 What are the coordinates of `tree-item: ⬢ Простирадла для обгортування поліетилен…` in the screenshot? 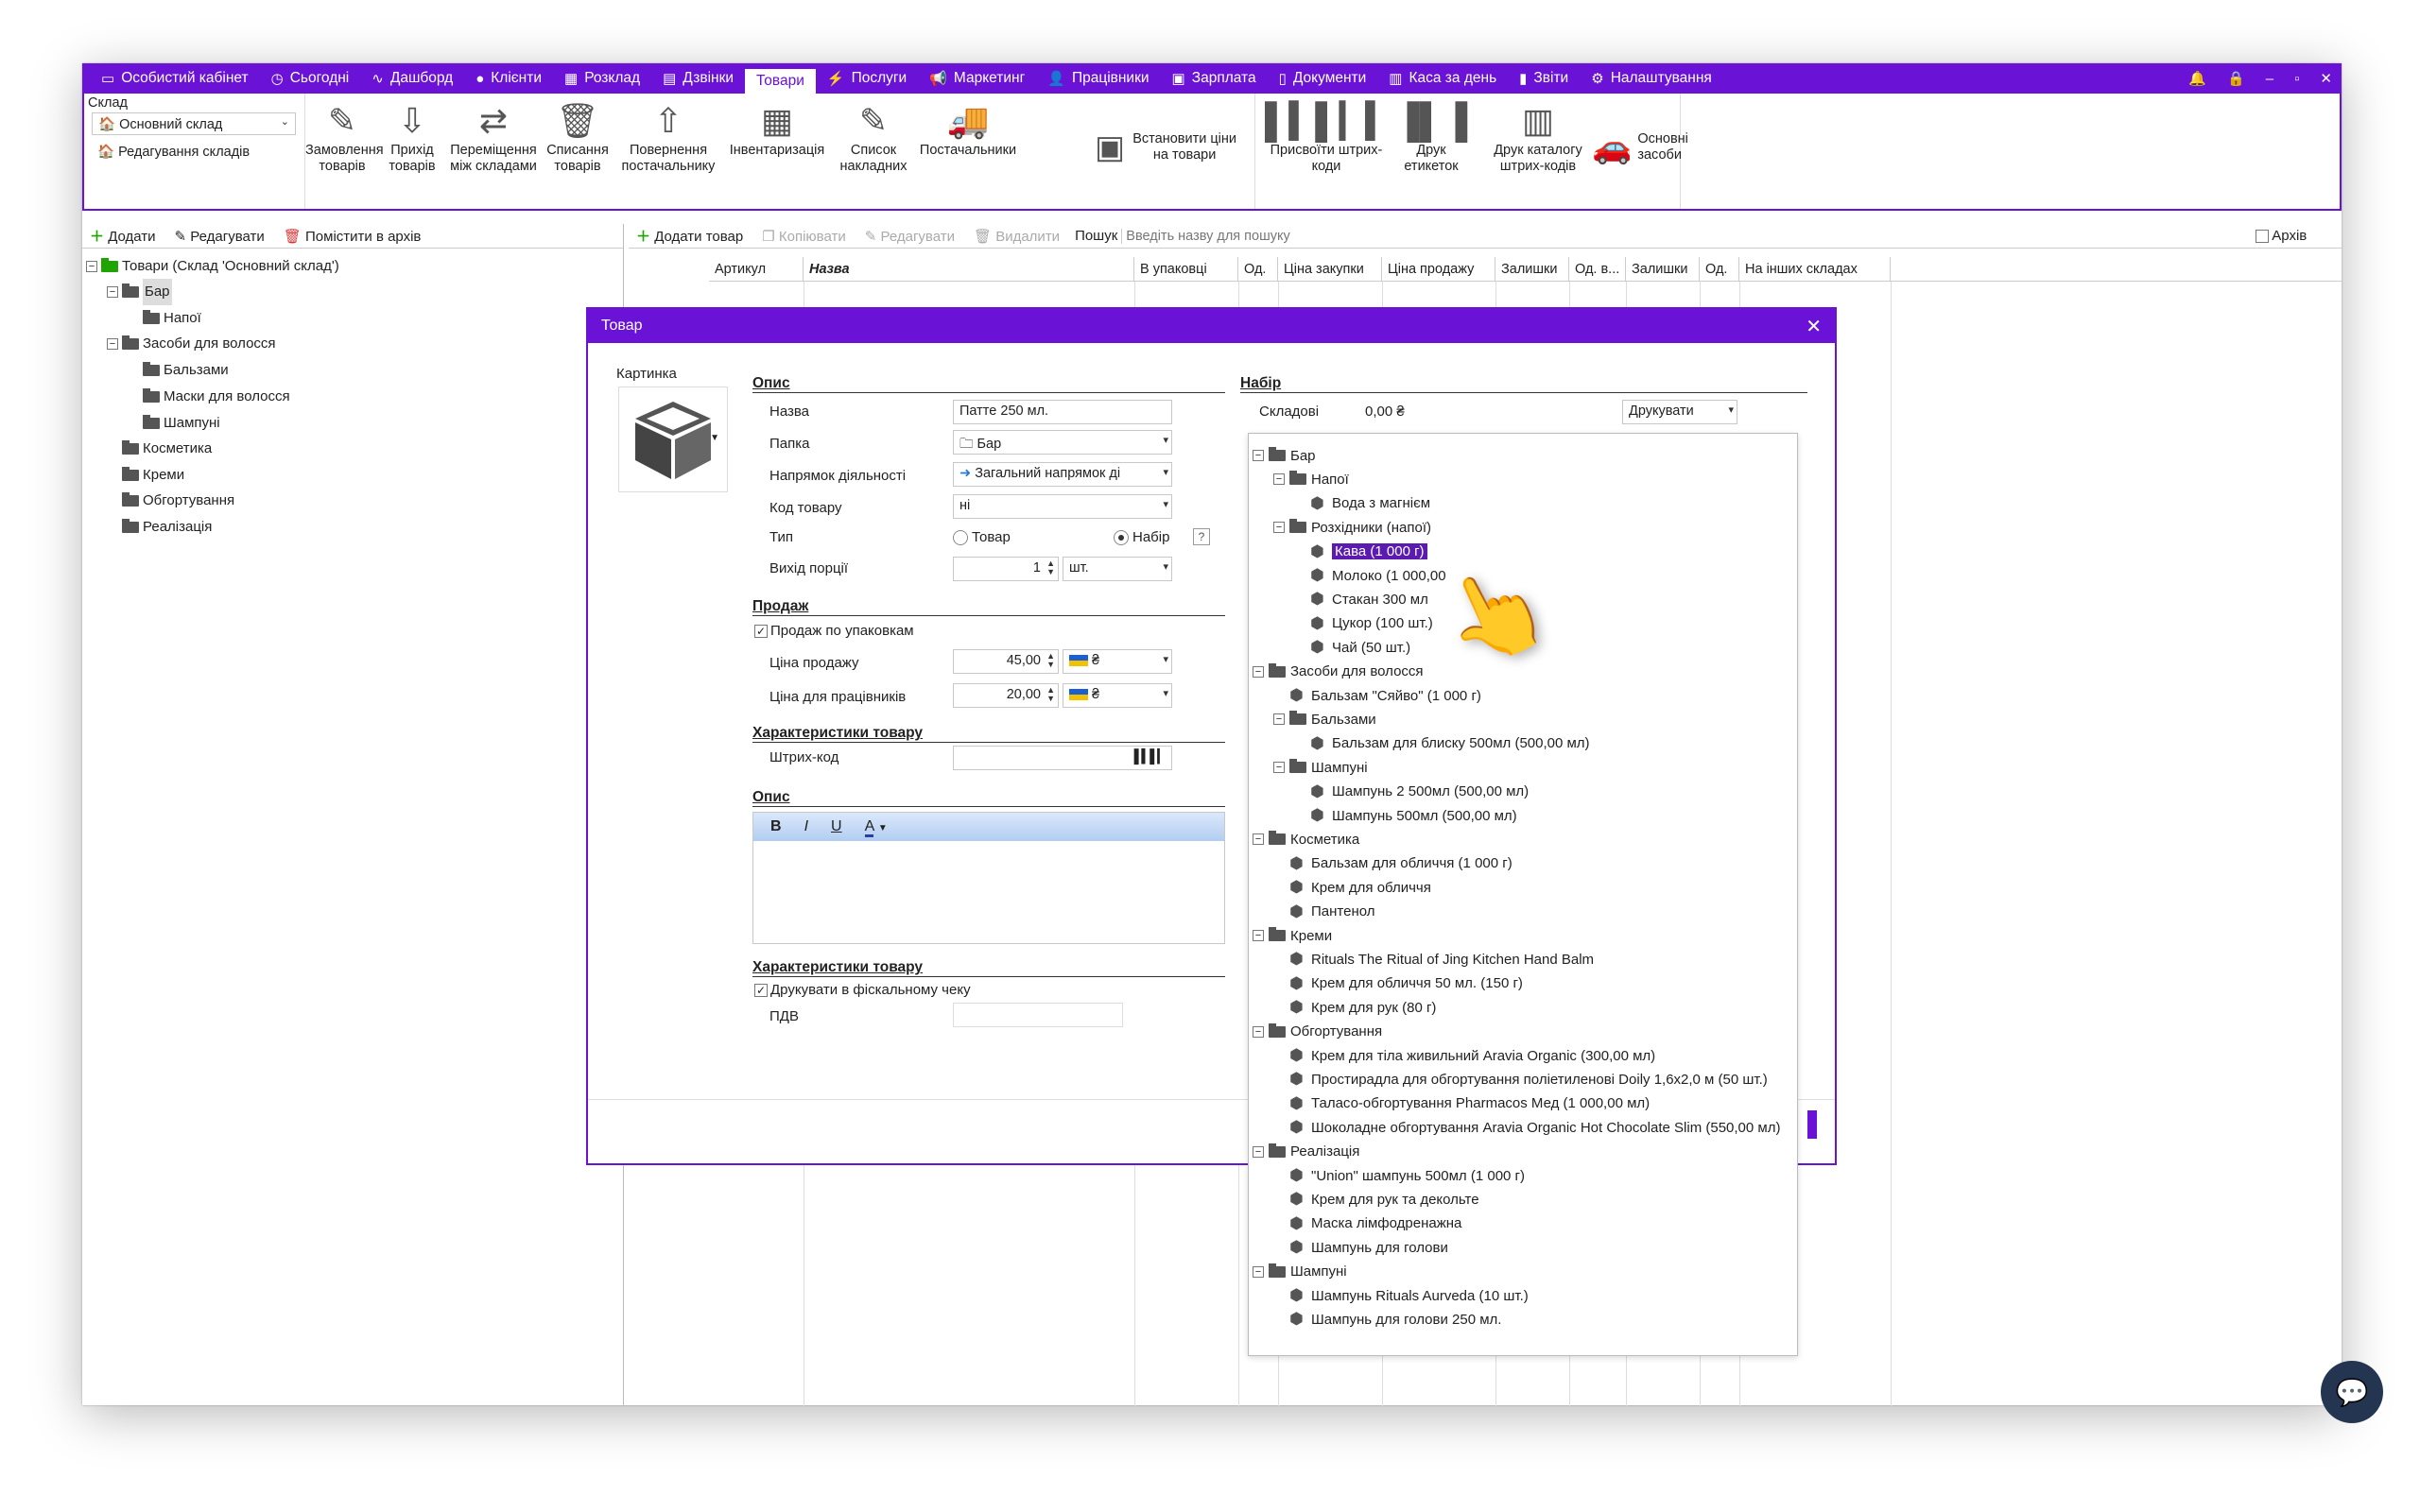 It's located at (1520, 1079).